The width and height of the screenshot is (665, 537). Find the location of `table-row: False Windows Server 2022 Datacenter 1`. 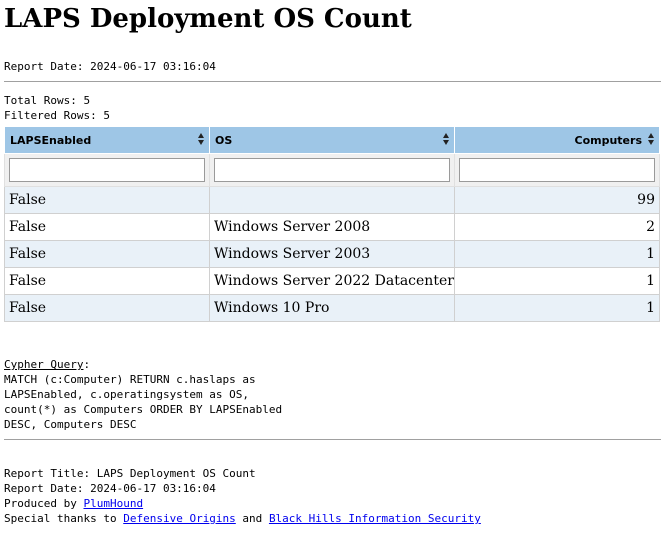

table-row: False Windows Server 2022 Datacenter 1 is located at coordinates (332, 281).